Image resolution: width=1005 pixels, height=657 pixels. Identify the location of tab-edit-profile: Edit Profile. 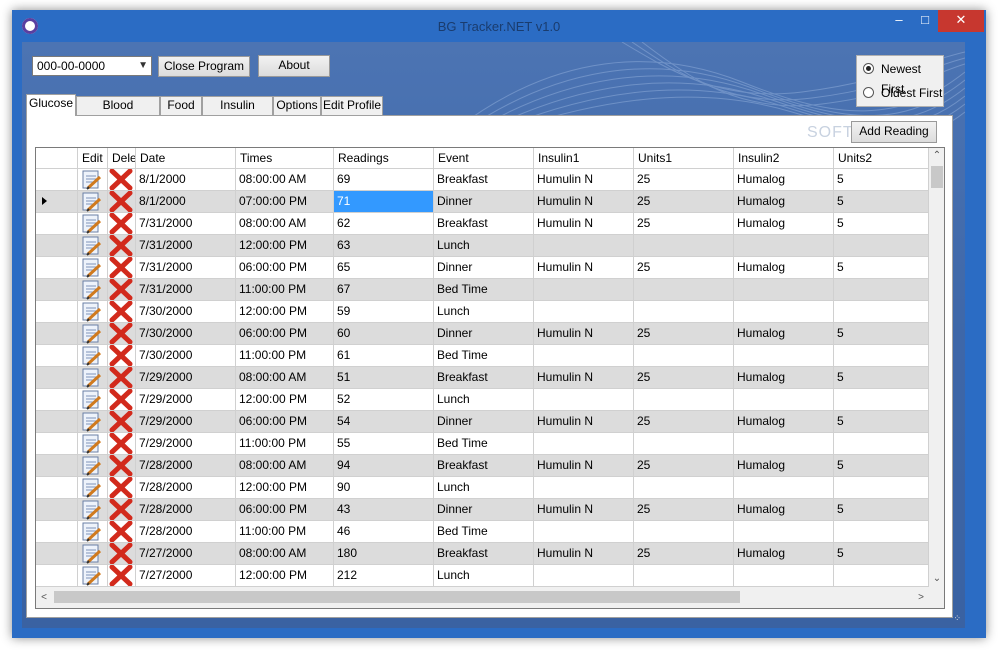
(352, 105).